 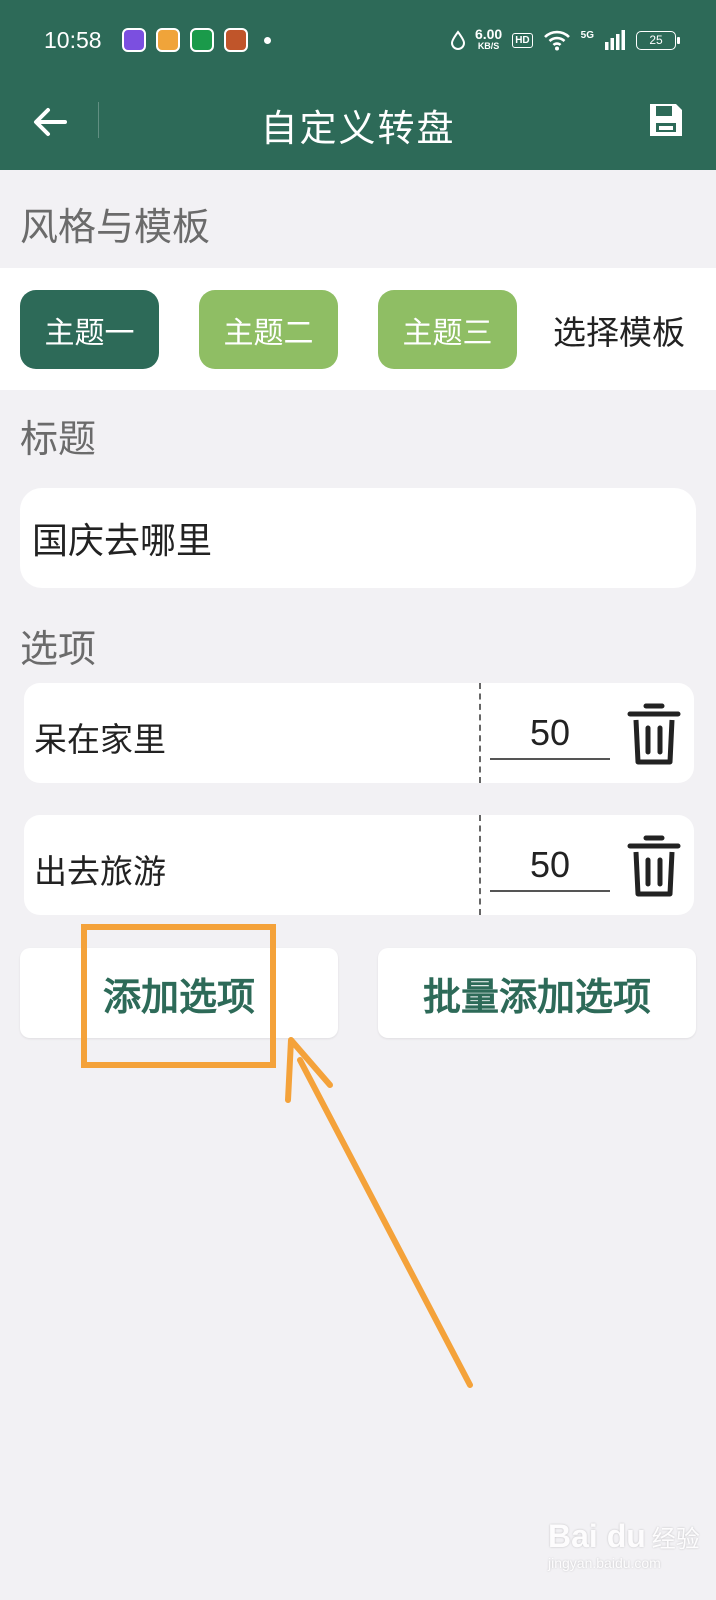 I want to click on network-speed: 6.00 KB/S, so click(x=488, y=39).